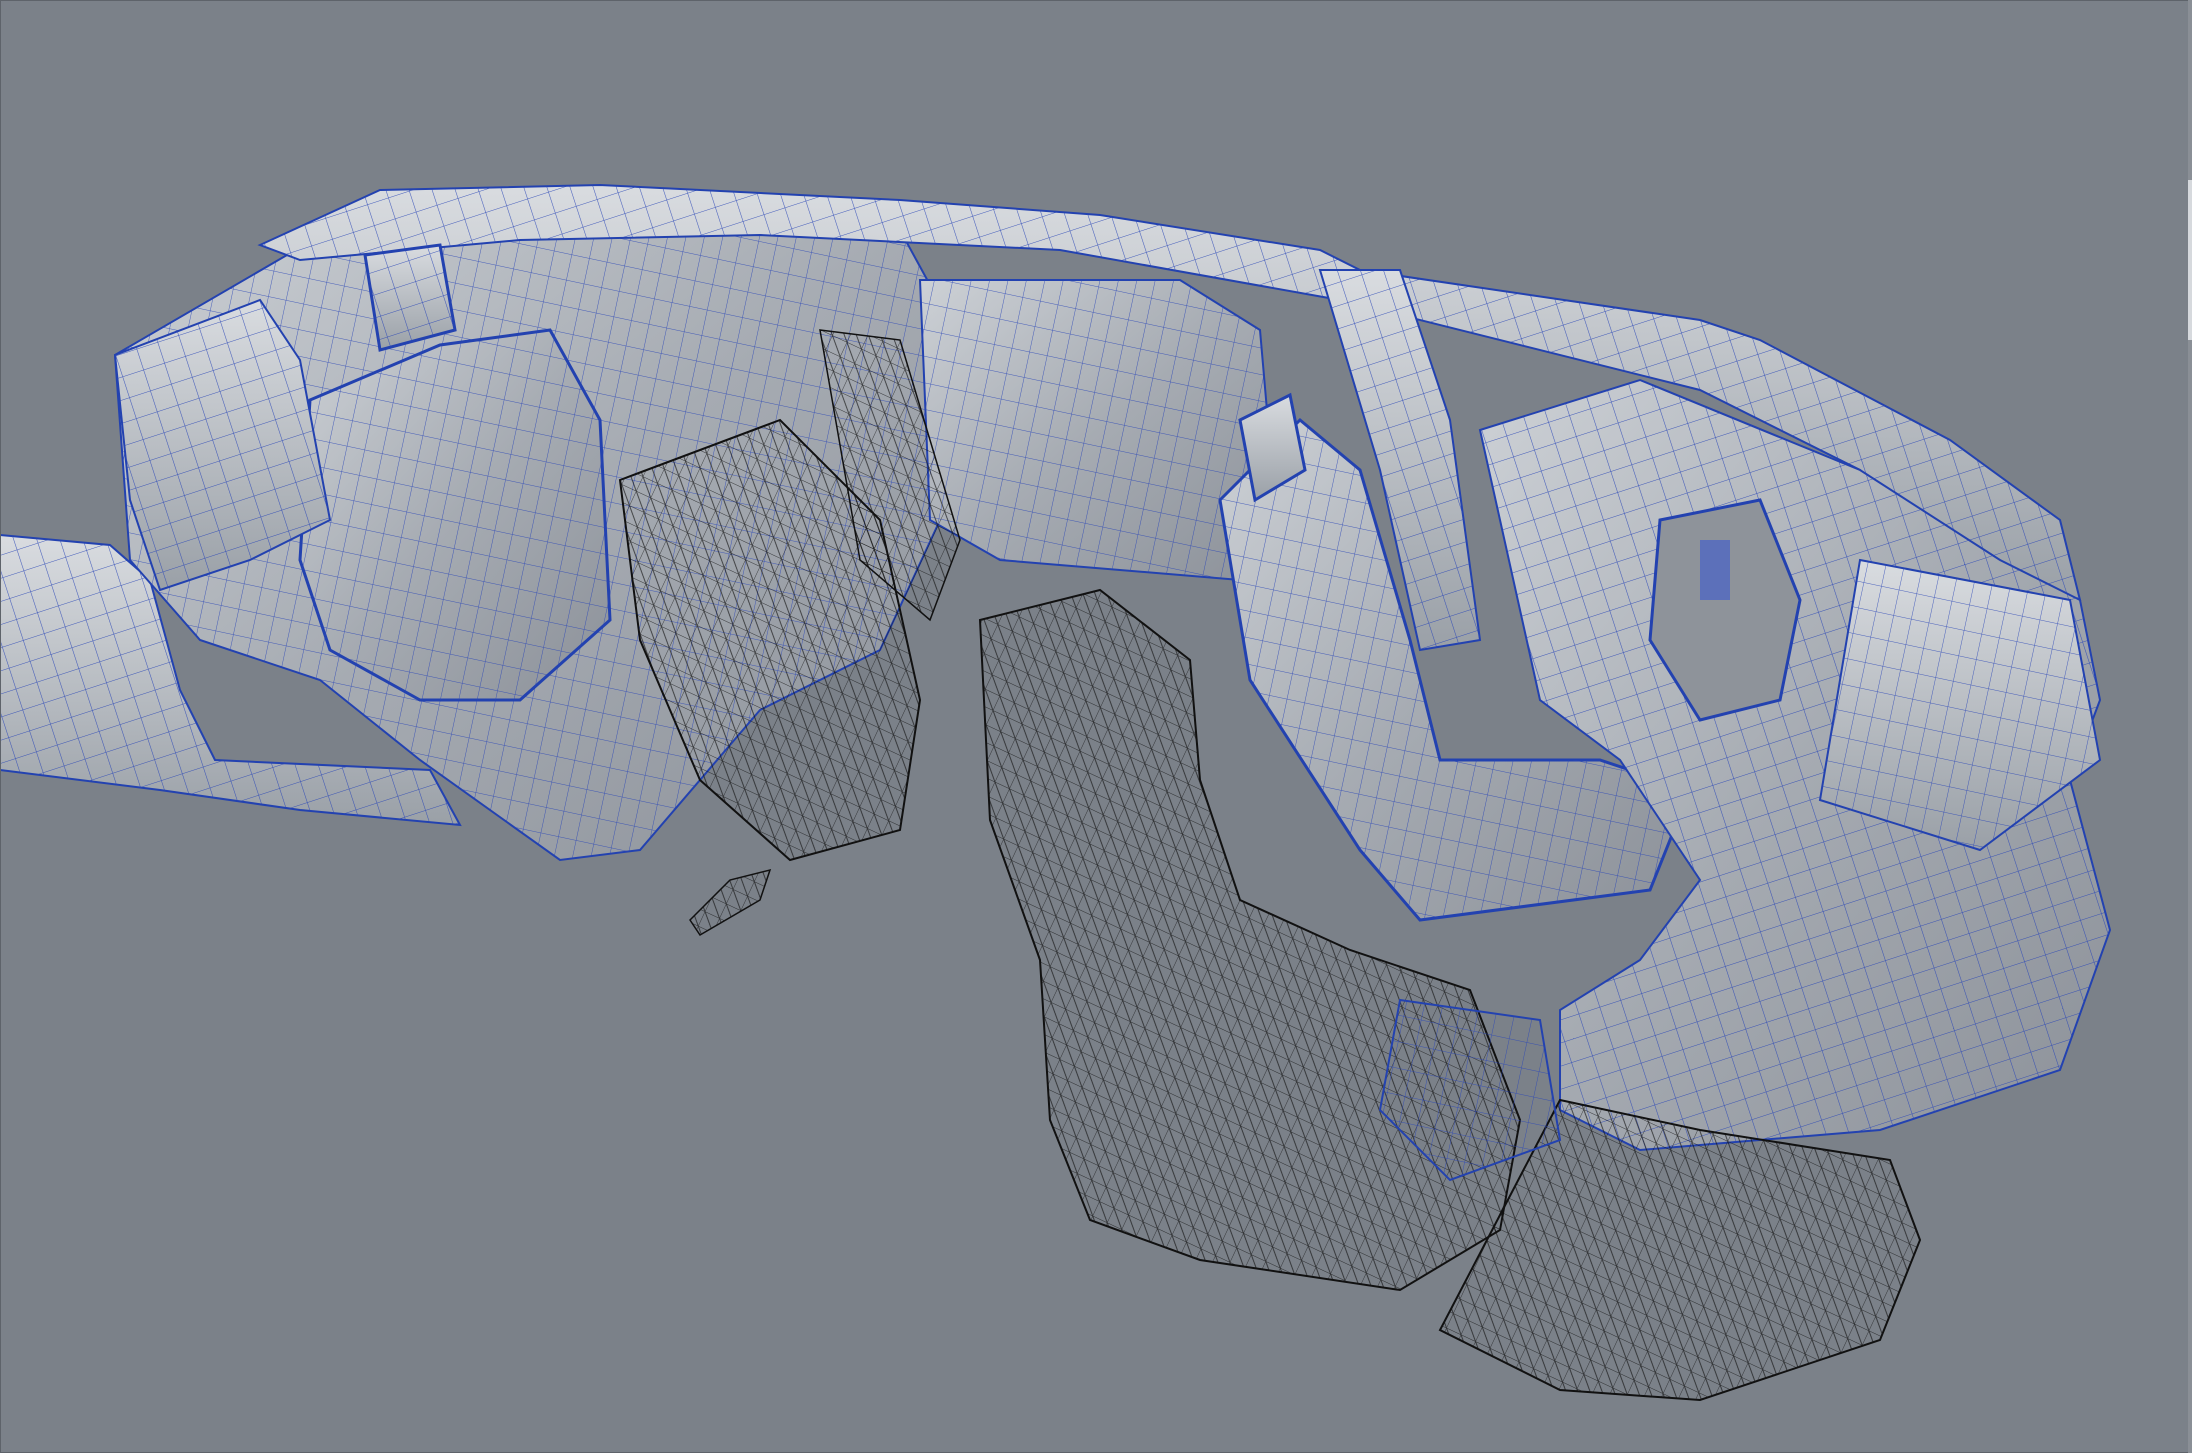 This screenshot has height=1453, width=2192. I want to click on floating-fragment, so click(730, 902).